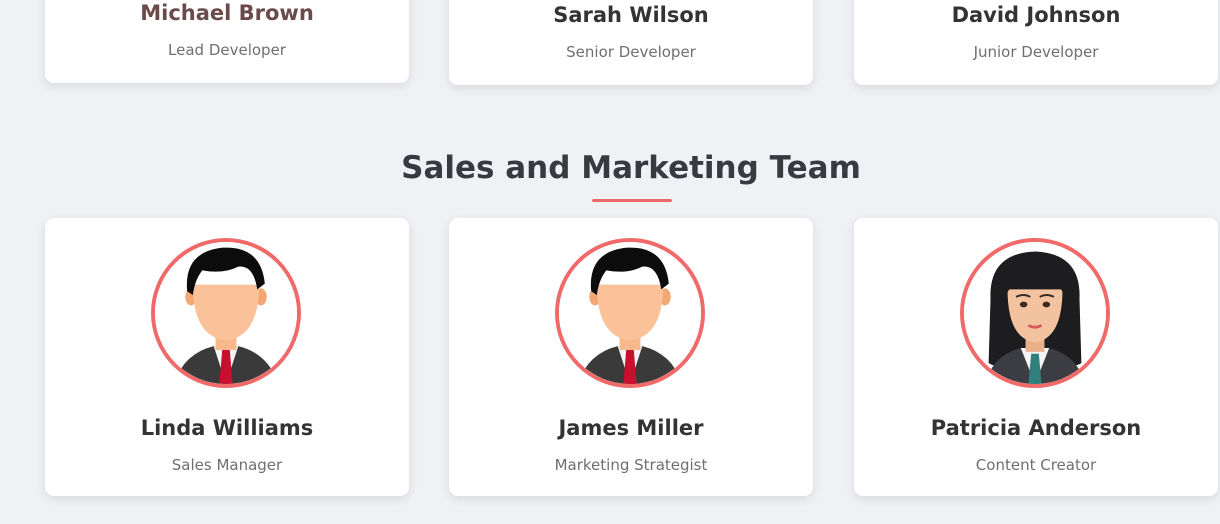  I want to click on team-card: Michael Brown Lead Developer, so click(227, 41).